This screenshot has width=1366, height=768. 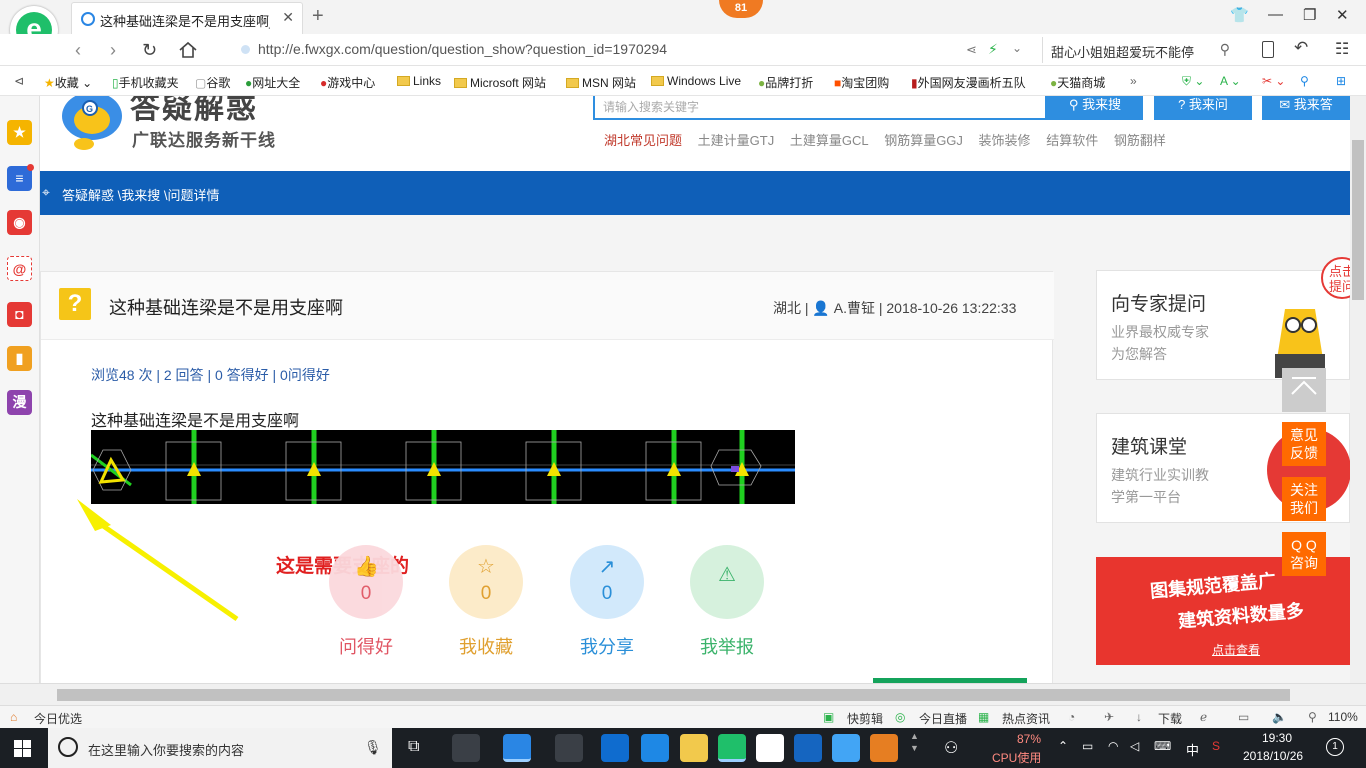 What do you see at coordinates (1225, 49) in the screenshot?
I see `search-icon: ⚲` at bounding box center [1225, 49].